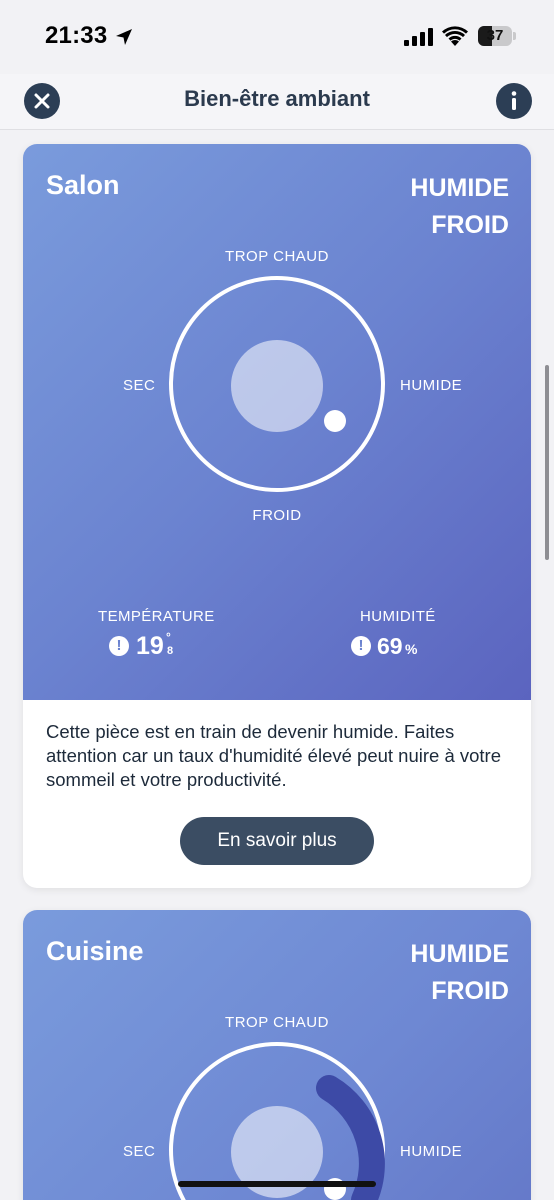  Describe the element at coordinates (156, 616) in the screenshot. I see `temperature-label: TEMPÉRATURE` at that location.